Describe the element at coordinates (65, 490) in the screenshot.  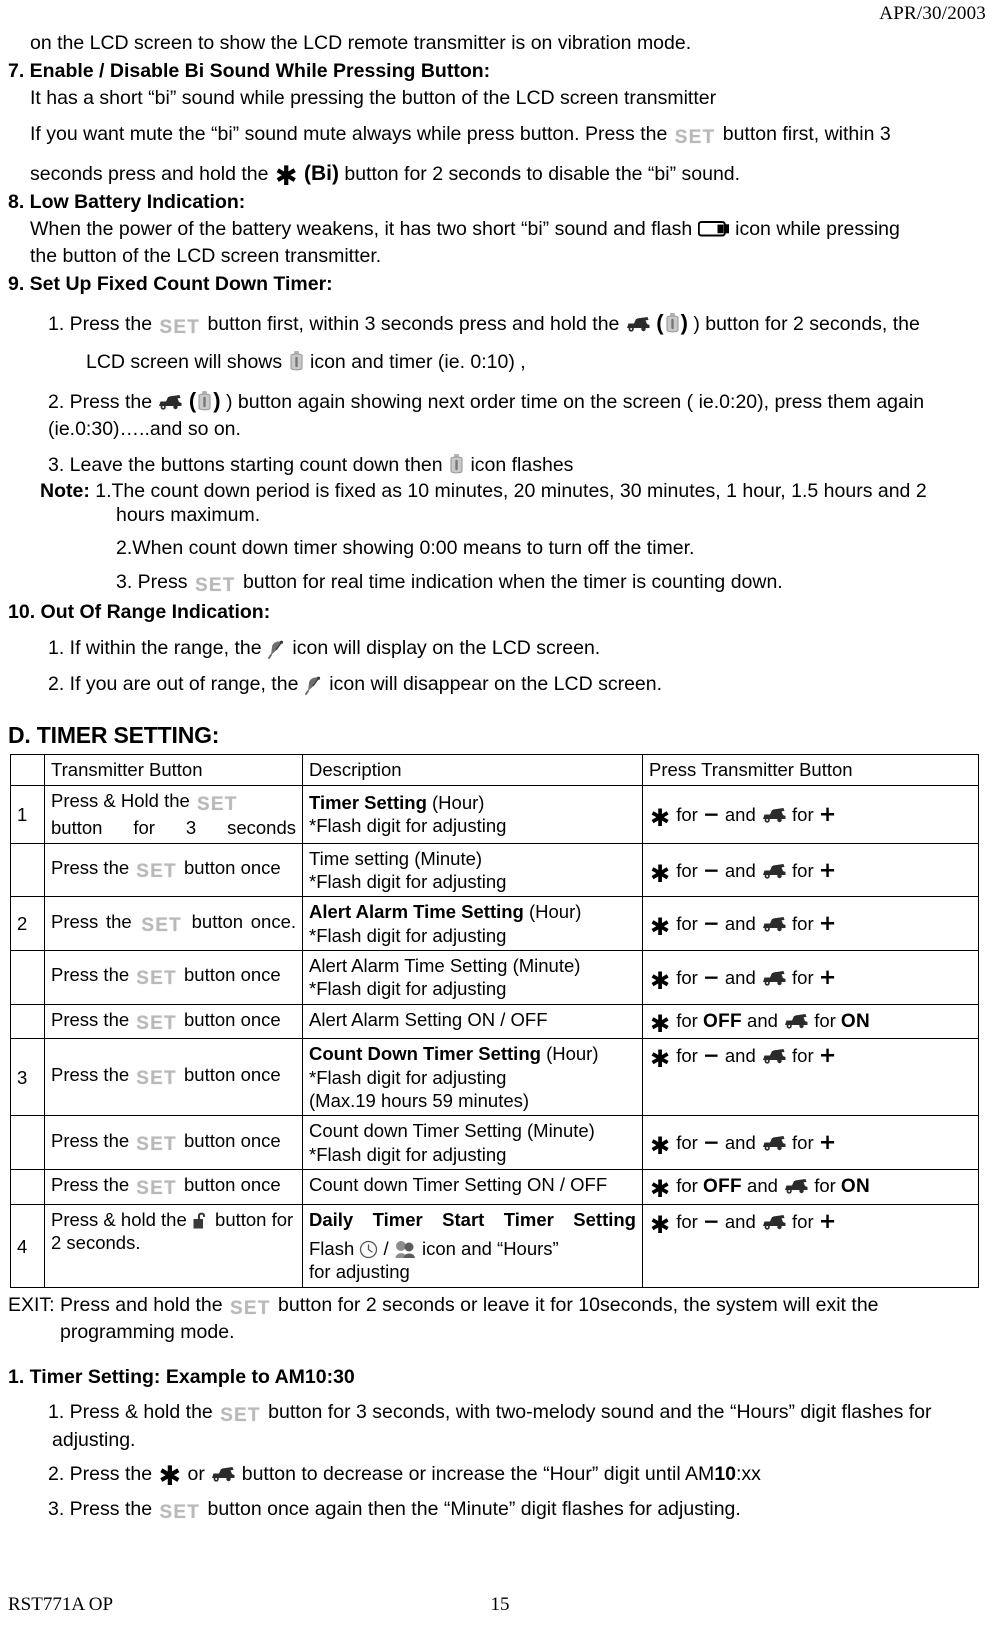
I see `note-label: Note:` at that location.